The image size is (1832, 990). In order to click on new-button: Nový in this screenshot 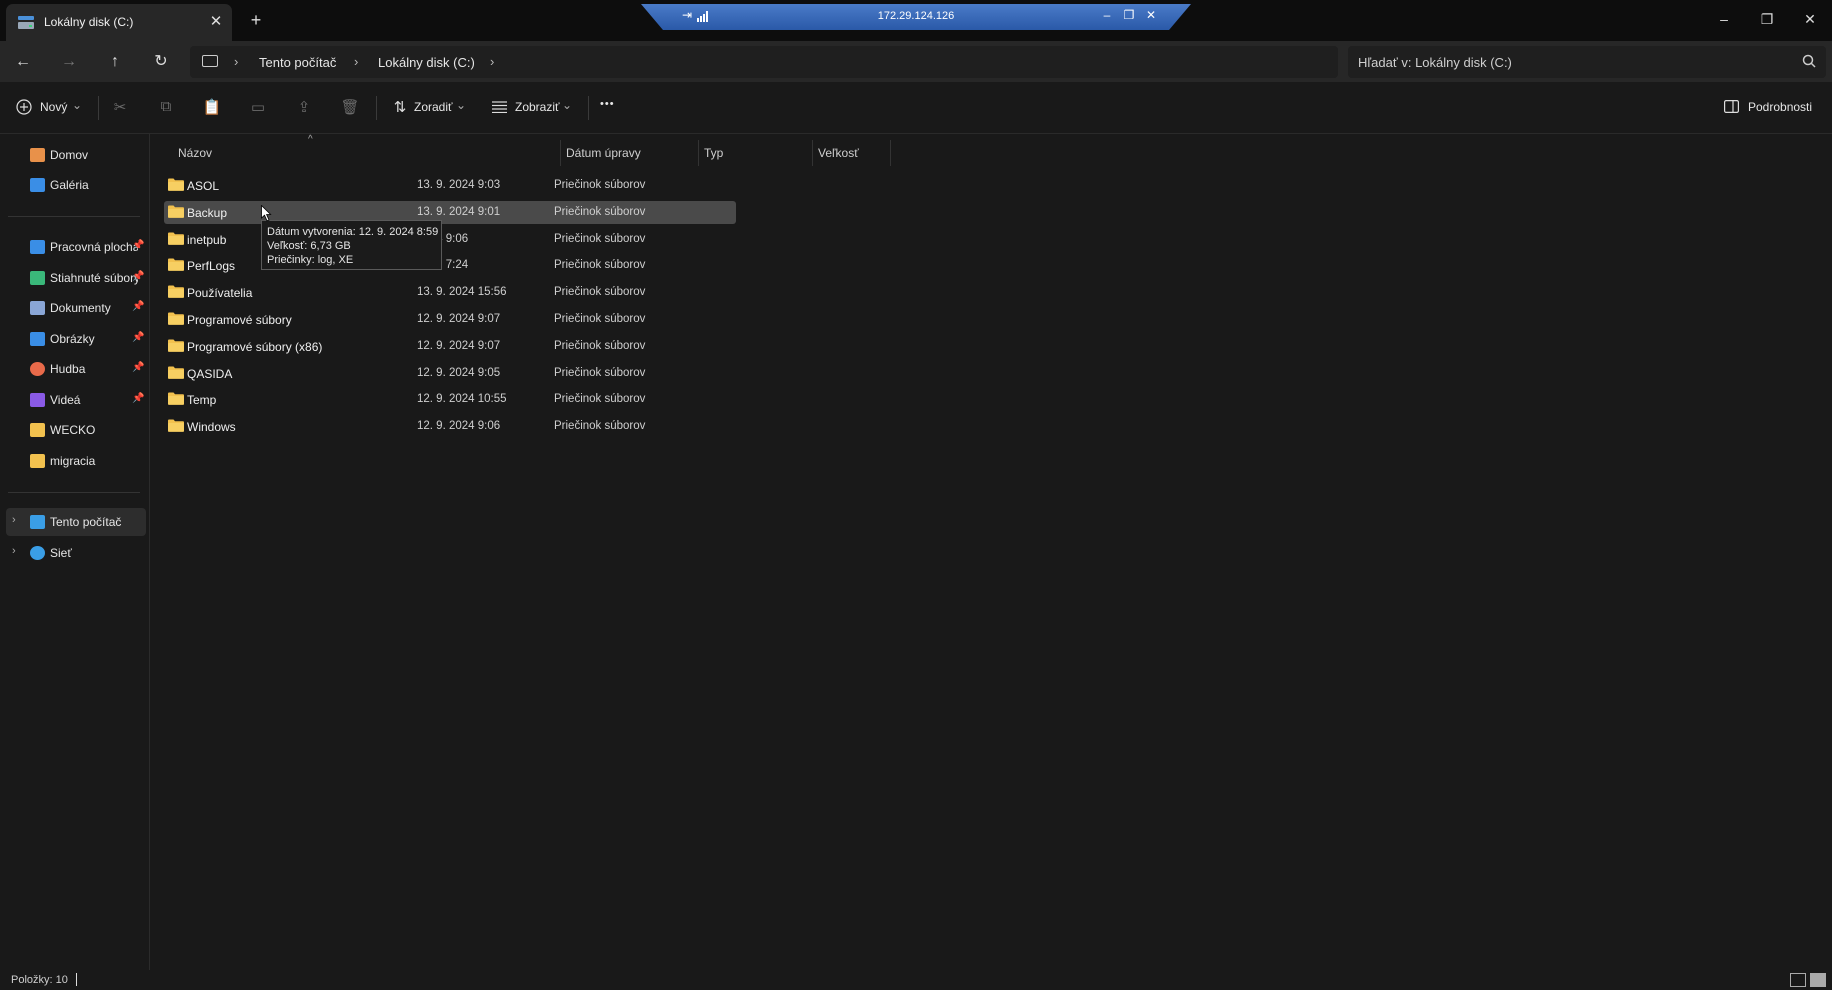, I will do `click(53, 107)`.